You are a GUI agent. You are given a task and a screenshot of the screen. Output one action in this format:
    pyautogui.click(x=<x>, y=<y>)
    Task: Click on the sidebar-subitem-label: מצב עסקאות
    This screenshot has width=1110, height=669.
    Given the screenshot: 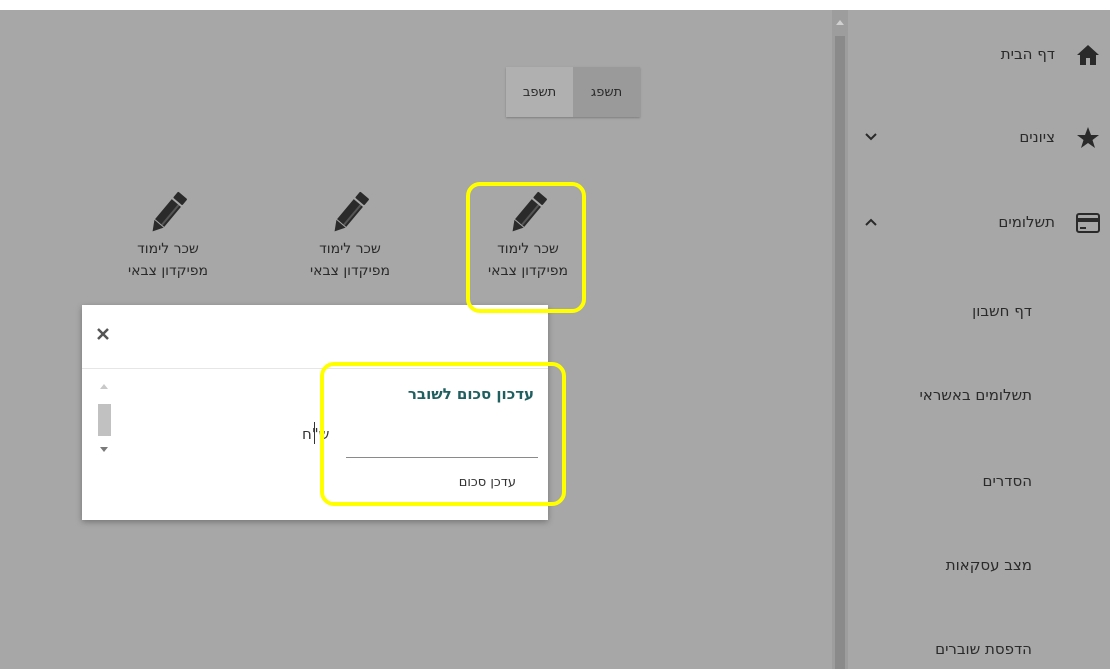 What is the action you would take?
    pyautogui.click(x=988, y=565)
    